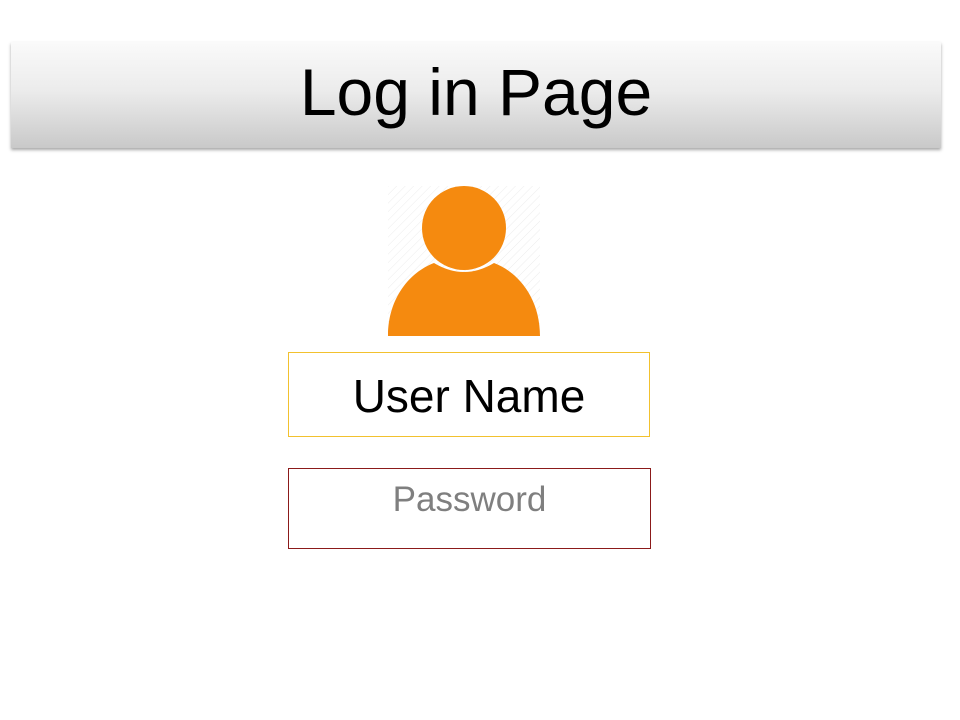 The width and height of the screenshot is (960, 720). I want to click on user-icon, so click(464, 261).